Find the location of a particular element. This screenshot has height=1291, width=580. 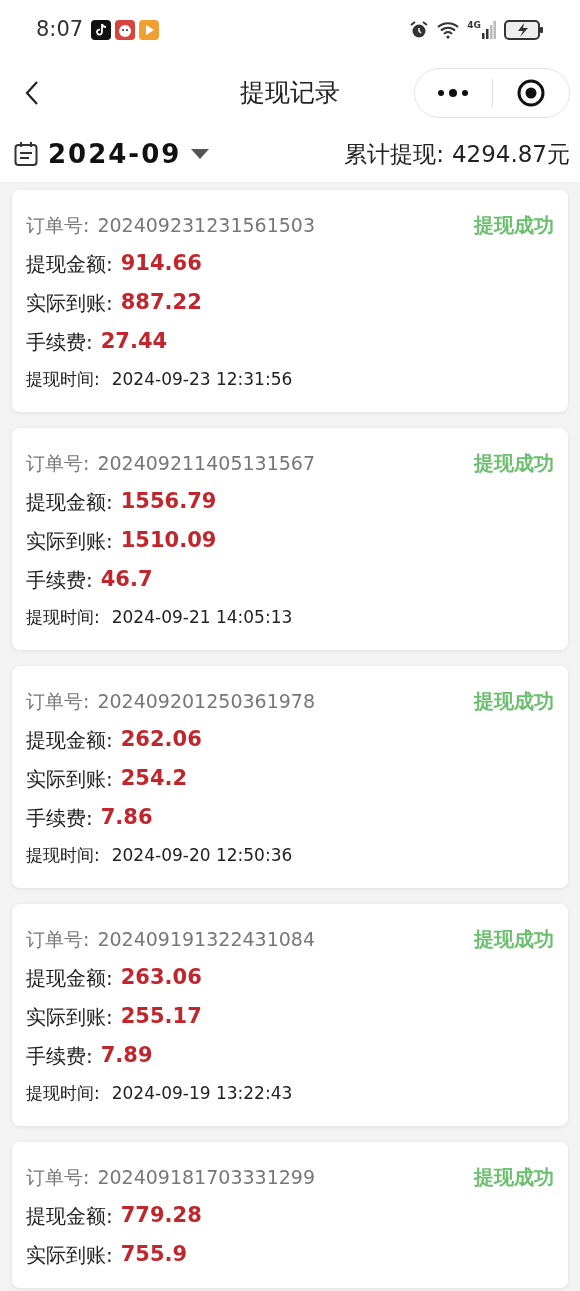

order-number: 202409201250361978 is located at coordinates (206, 701).